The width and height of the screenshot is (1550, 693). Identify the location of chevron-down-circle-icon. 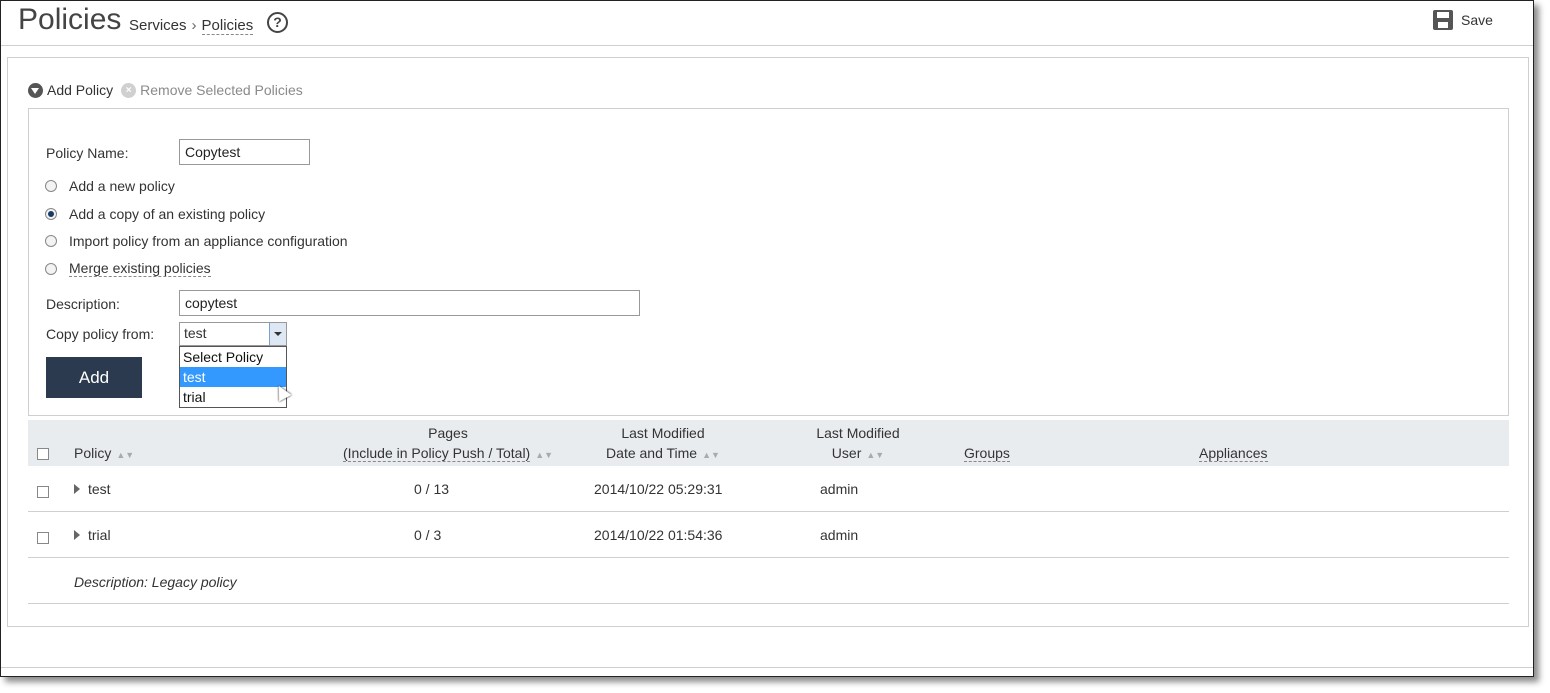
(35, 90).